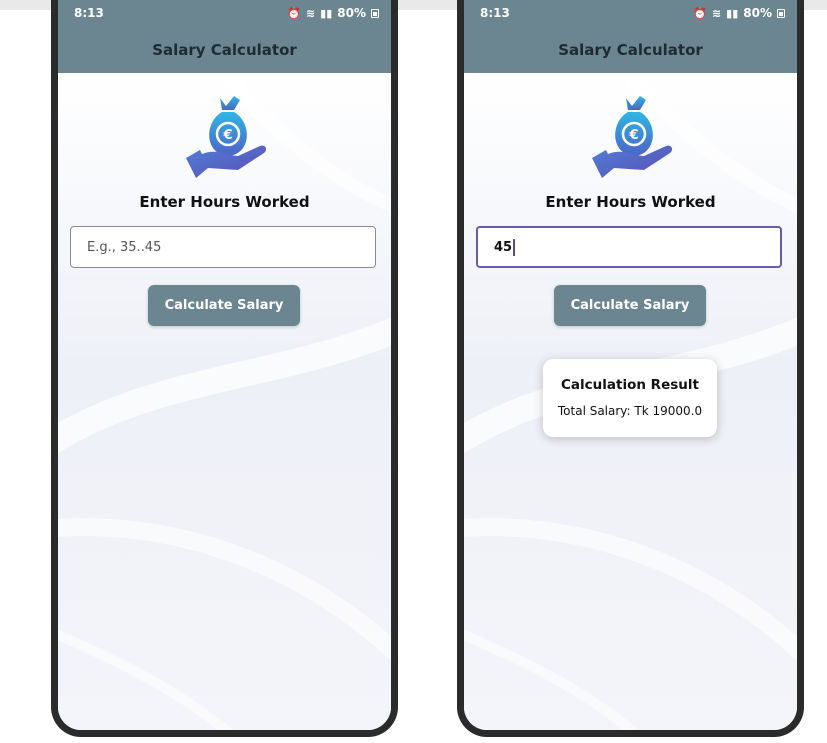 This screenshot has height=743, width=827. Describe the element at coordinates (503, 247) in the screenshot. I see `hours-input-value: 45` at that location.